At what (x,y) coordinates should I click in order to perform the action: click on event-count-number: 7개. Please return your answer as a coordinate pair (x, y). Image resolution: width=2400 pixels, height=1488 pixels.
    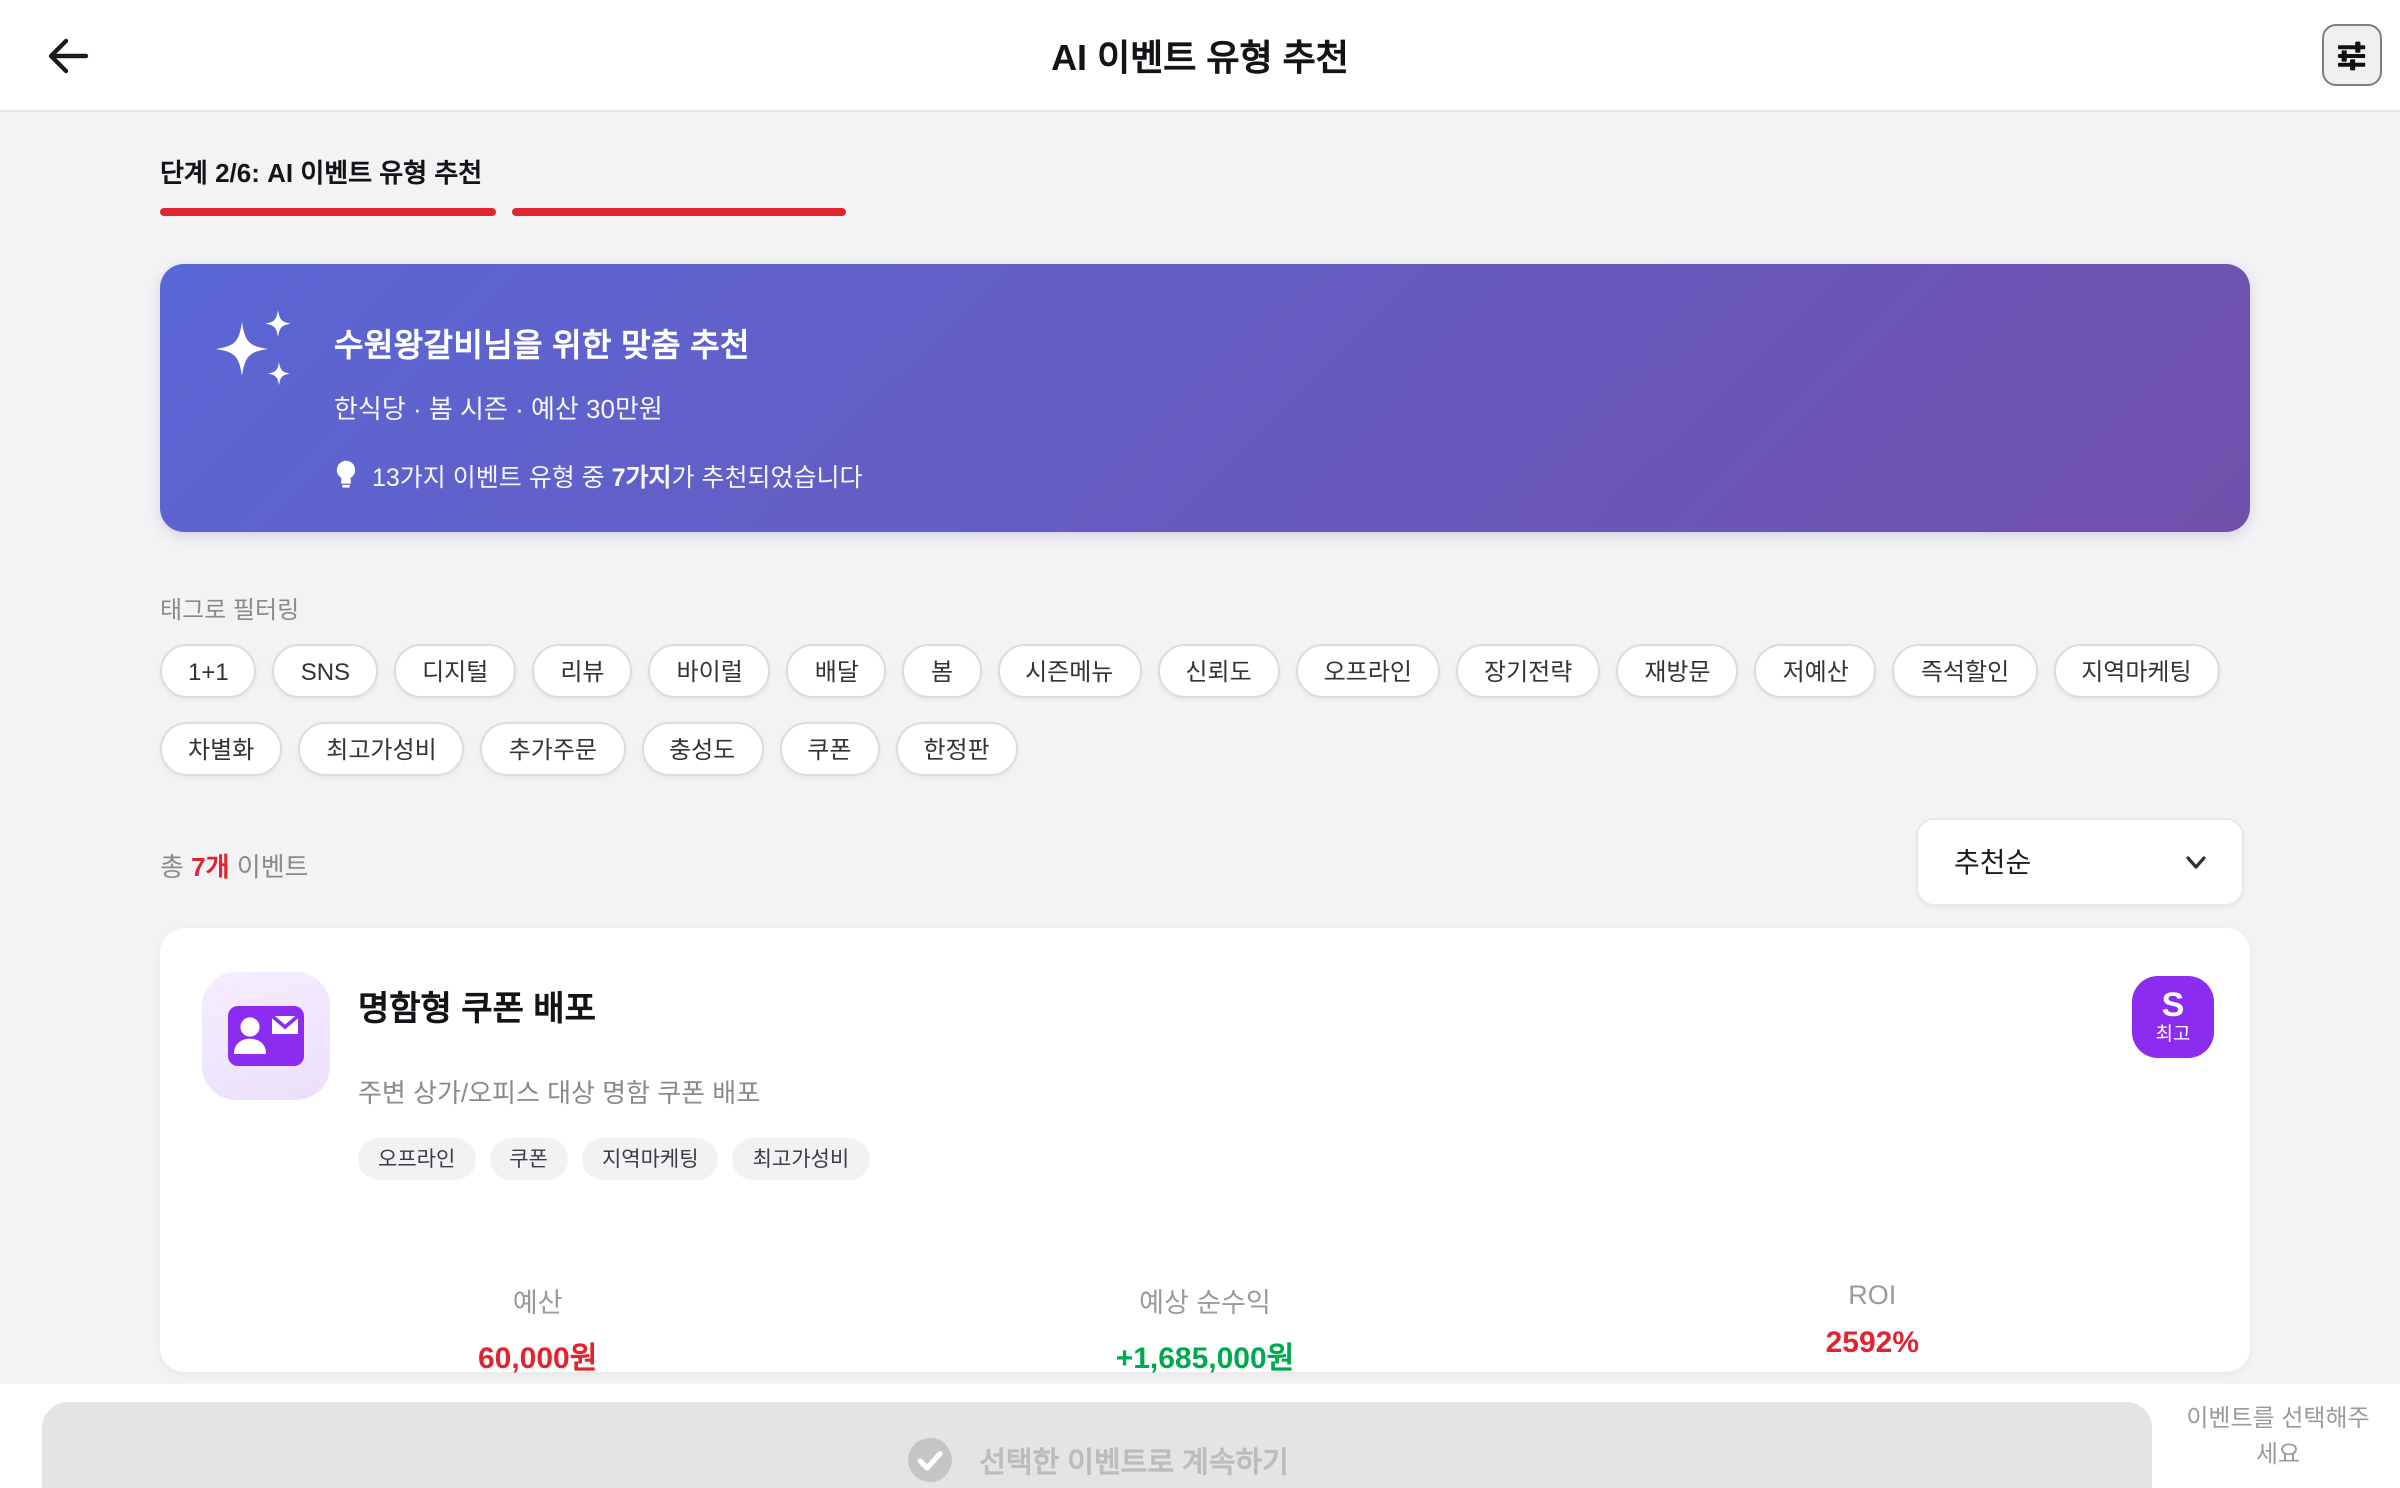
    Looking at the image, I should click on (210, 867).